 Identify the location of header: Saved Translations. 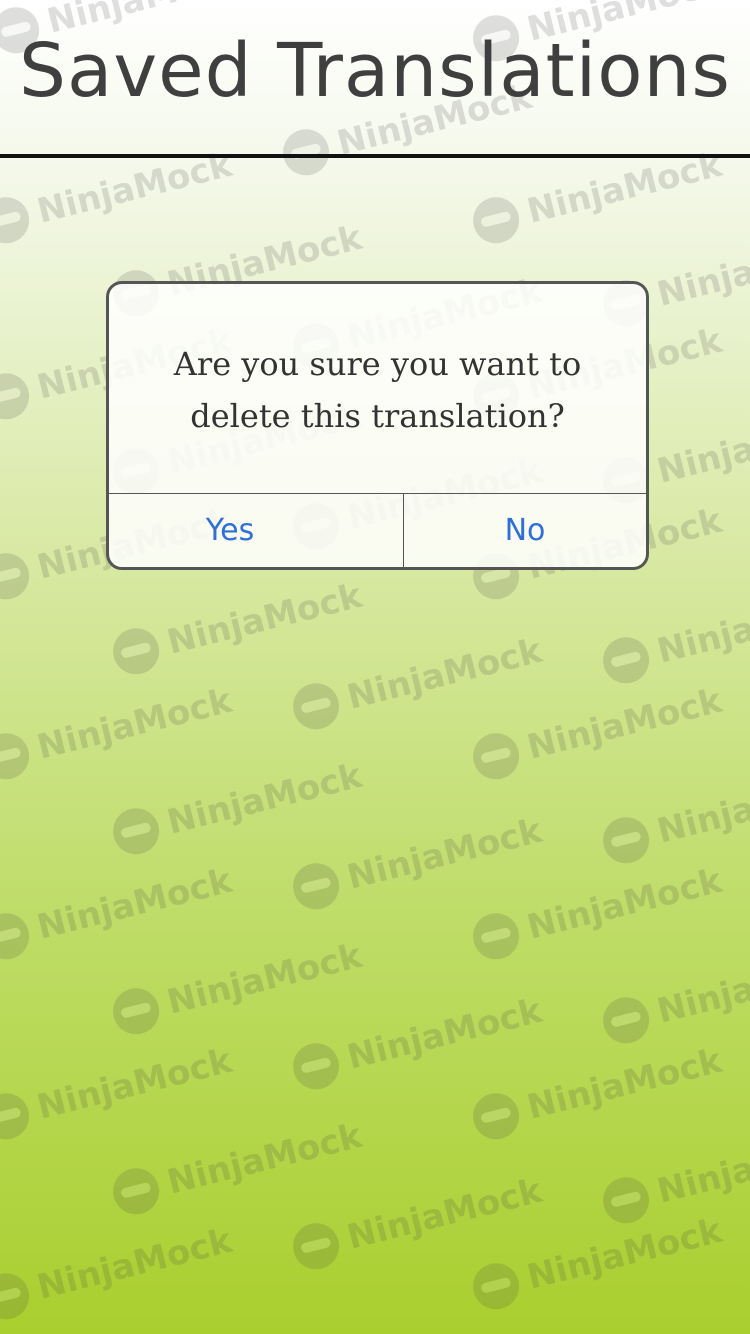
(375, 80).